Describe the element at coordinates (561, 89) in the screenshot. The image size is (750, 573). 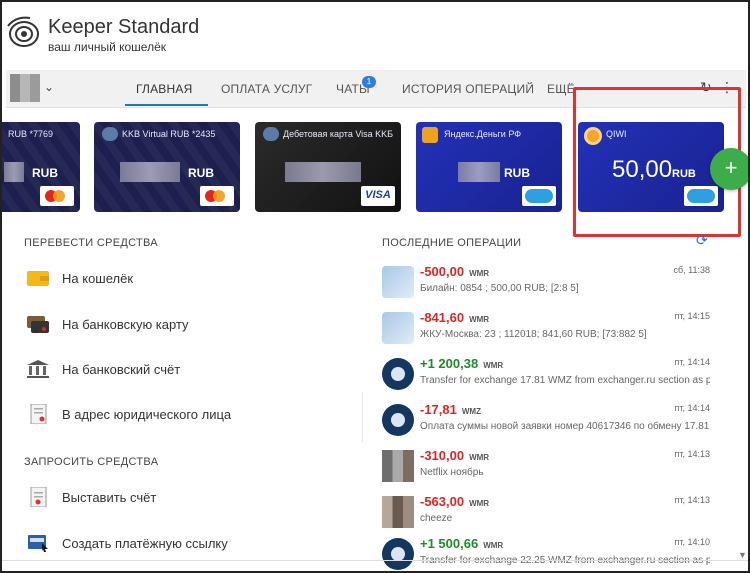
I see `tab-more: ЕЩЁ` at that location.